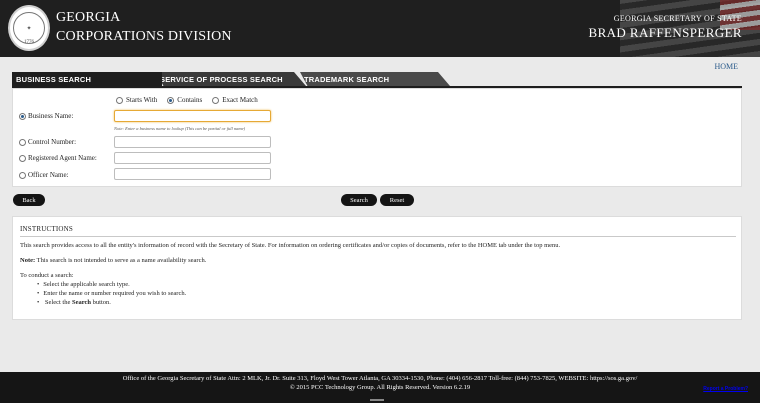  What do you see at coordinates (119, 100) in the screenshot?
I see `starts-with-radio` at bounding box center [119, 100].